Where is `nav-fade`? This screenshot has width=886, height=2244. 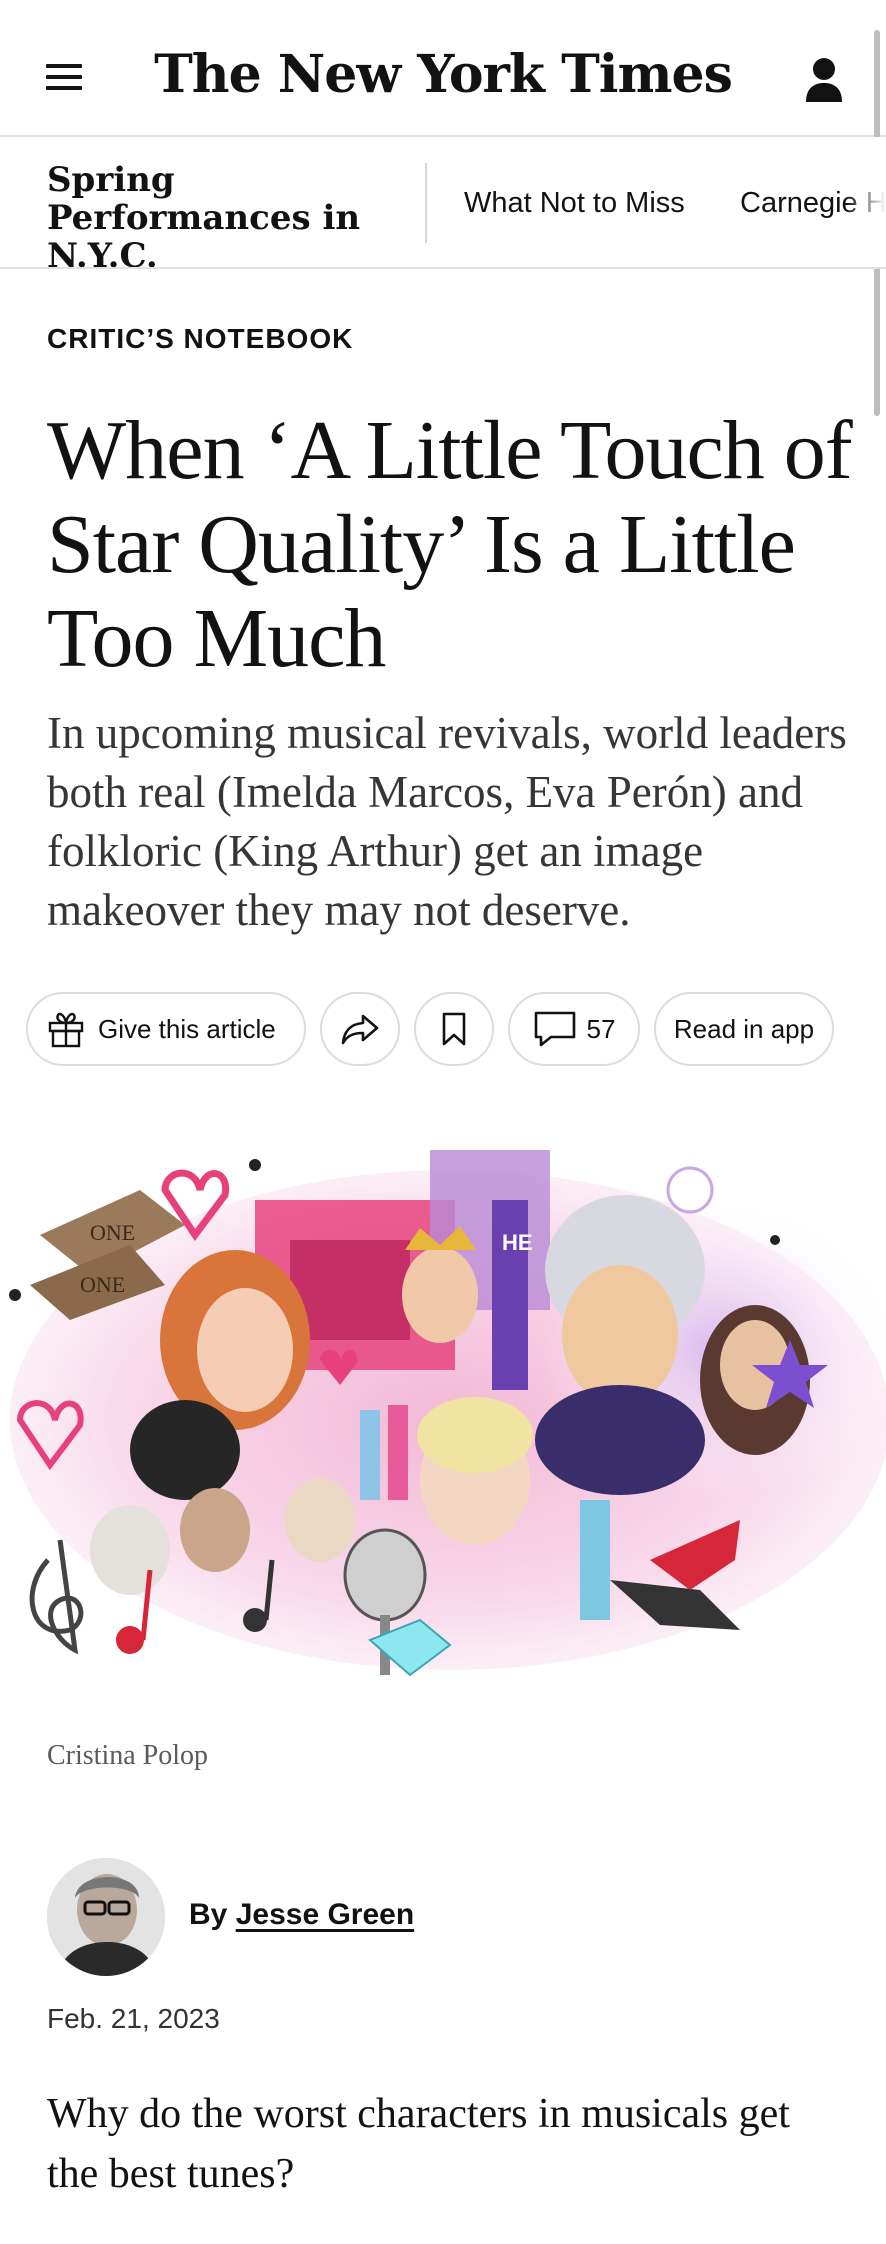 nav-fade is located at coordinates (866, 202).